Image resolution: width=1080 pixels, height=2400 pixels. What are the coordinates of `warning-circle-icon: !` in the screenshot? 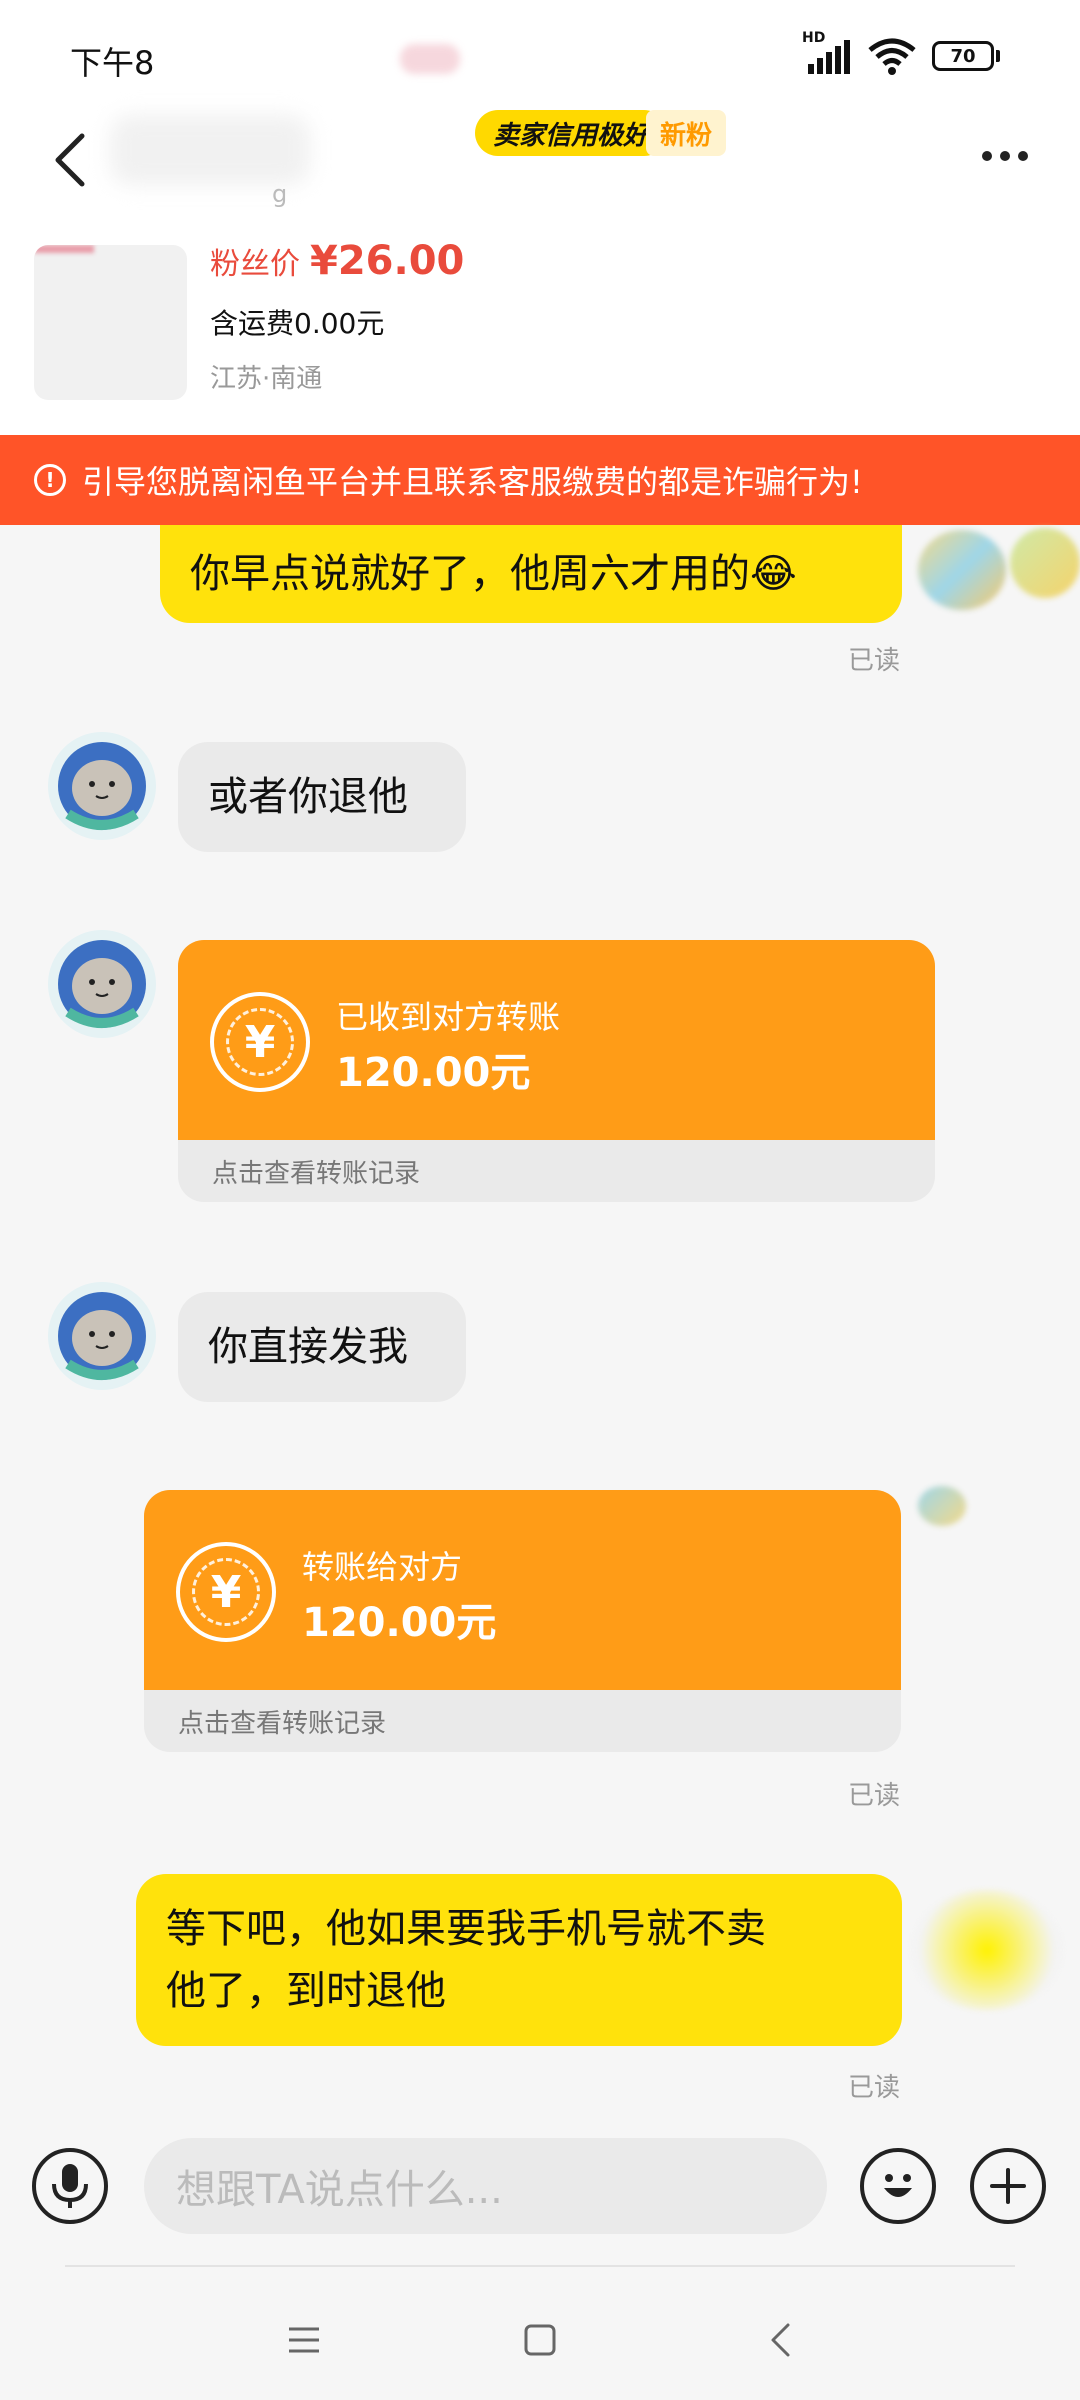 It's located at (50, 480).